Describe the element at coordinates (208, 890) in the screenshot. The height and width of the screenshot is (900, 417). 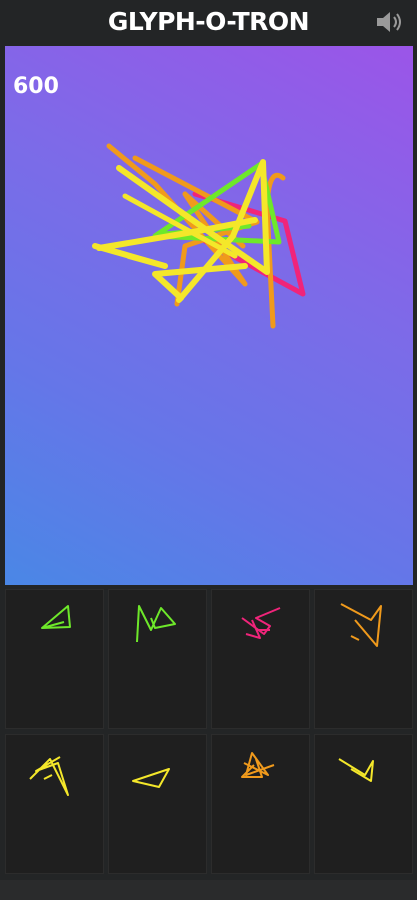
I see `footer-bar` at that location.